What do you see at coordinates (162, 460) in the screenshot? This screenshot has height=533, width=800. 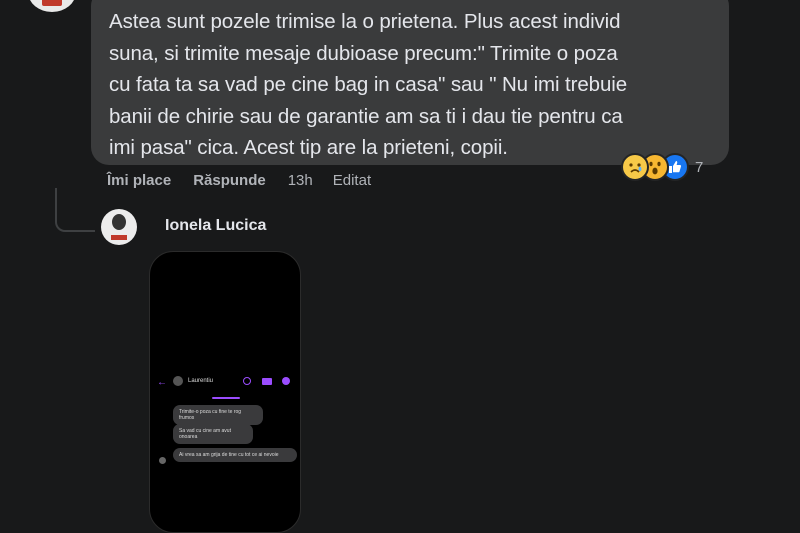 I see `sender-mini-avatar` at bounding box center [162, 460].